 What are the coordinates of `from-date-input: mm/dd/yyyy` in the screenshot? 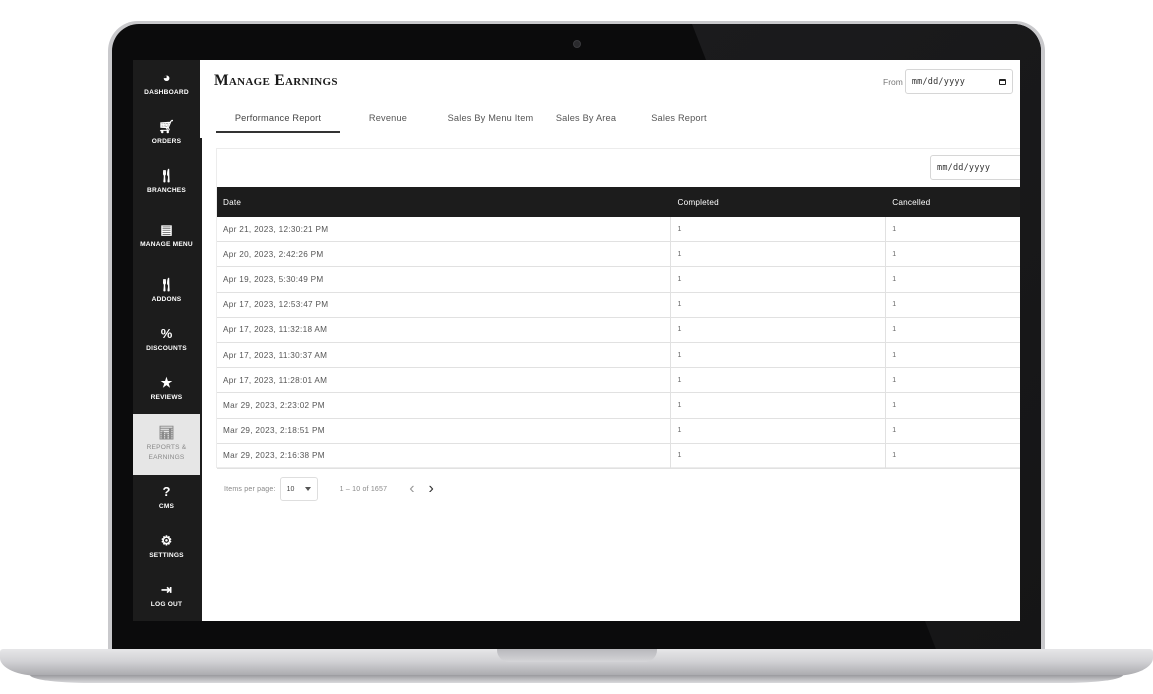 It's located at (958, 81).